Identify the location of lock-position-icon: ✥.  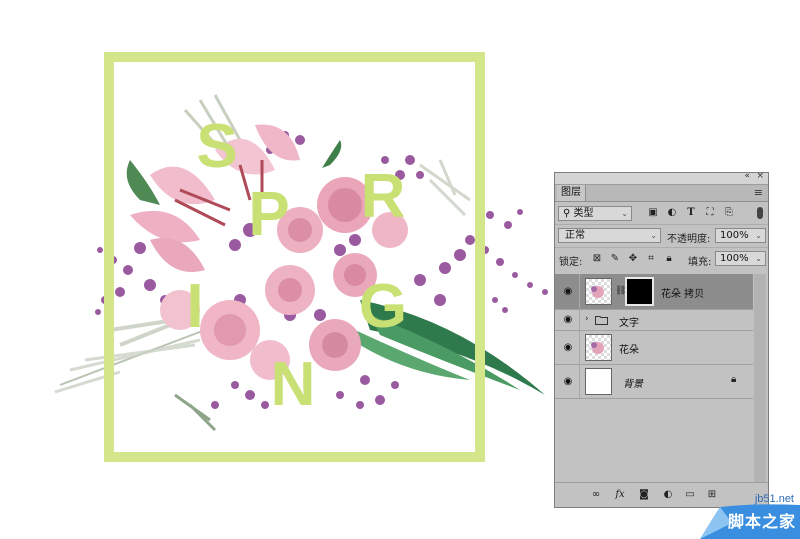
(633, 258).